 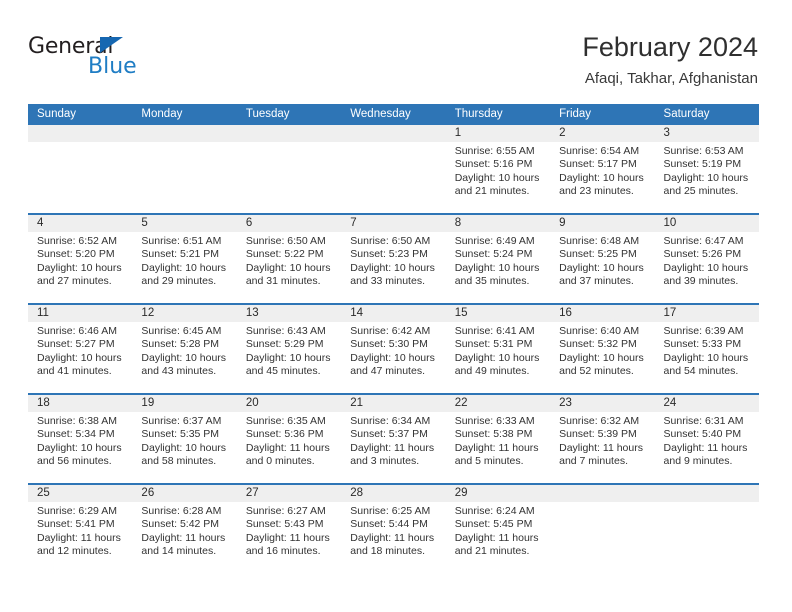 What do you see at coordinates (703, 241) in the screenshot?
I see `sunrise-line: Sunrise: 6:47 AM` at bounding box center [703, 241].